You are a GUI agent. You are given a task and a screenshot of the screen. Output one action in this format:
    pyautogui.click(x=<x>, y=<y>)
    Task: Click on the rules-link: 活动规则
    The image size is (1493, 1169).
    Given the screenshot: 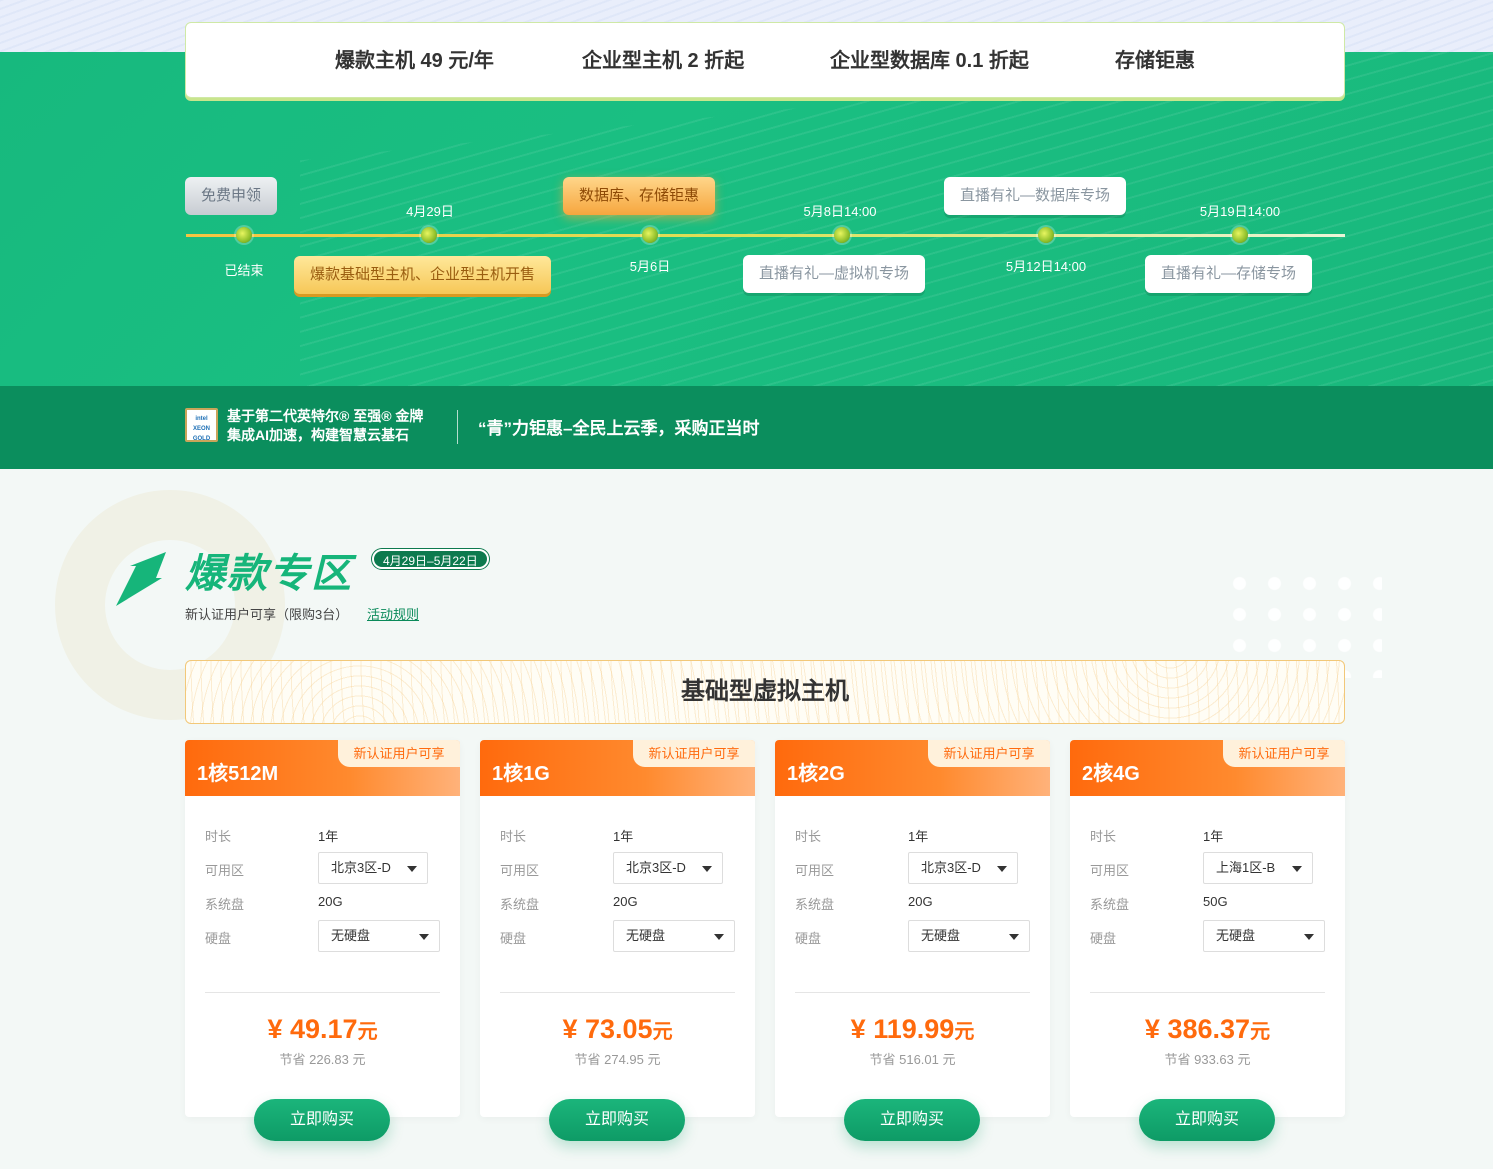 What is the action you would take?
    pyautogui.click(x=393, y=613)
    